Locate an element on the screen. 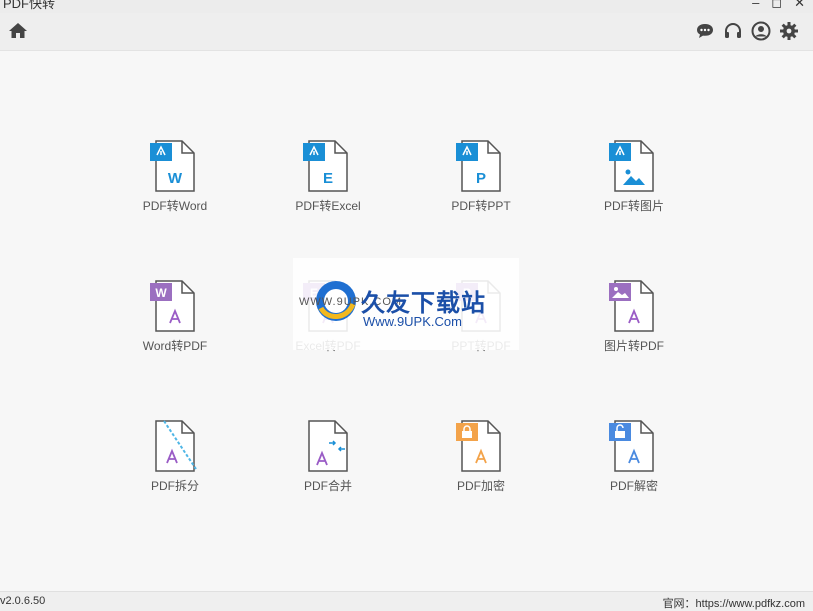  pdf-decrypt-icon is located at coordinates (631, 446).